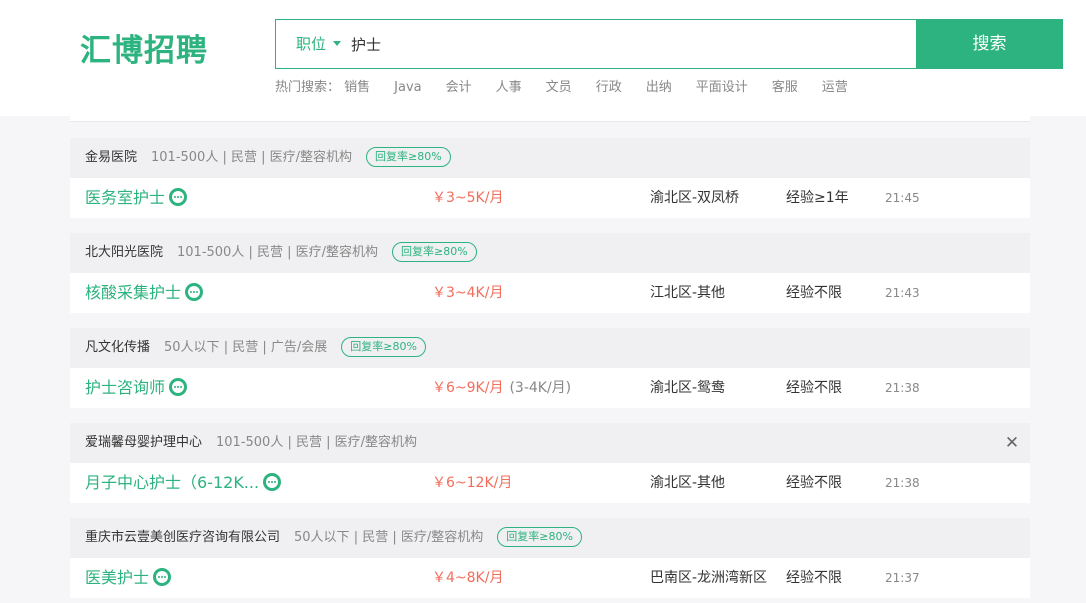  I want to click on job-experience: 经验≥1年, so click(817, 198).